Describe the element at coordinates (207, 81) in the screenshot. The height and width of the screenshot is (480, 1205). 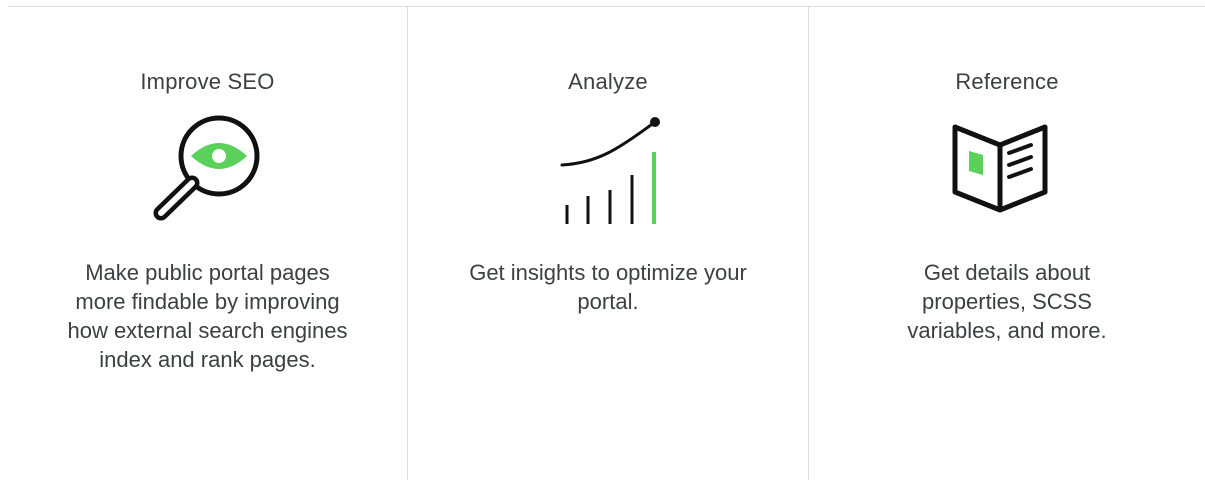
I see `card-title: Improve SEO` at that location.